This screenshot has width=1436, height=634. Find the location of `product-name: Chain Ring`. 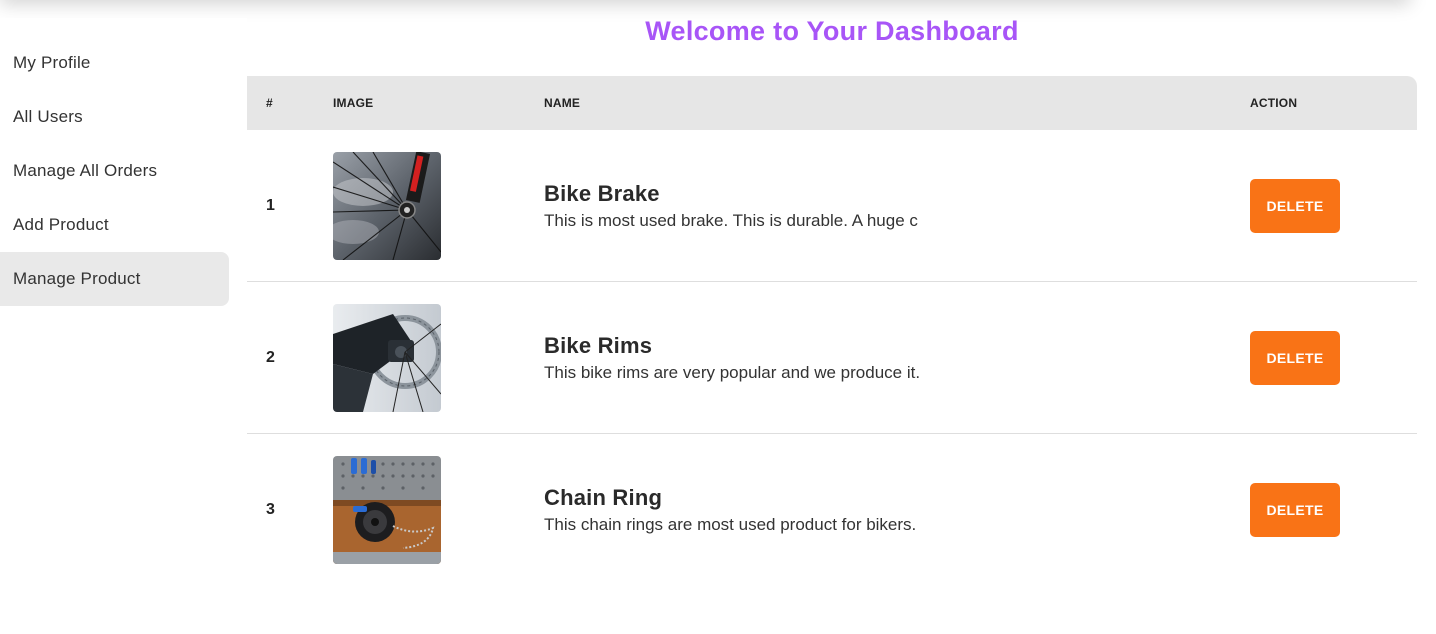

product-name: Chain Ring is located at coordinates (603, 497).